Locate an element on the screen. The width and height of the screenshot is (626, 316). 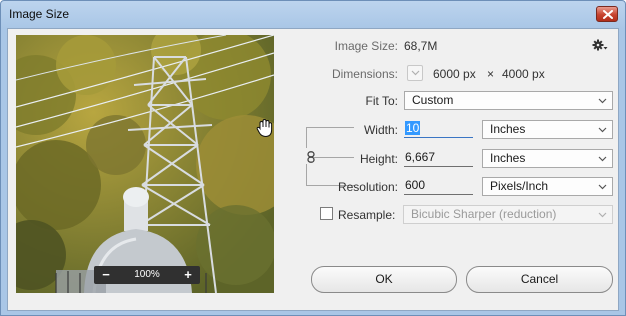
ok-button: OK is located at coordinates (384, 279).